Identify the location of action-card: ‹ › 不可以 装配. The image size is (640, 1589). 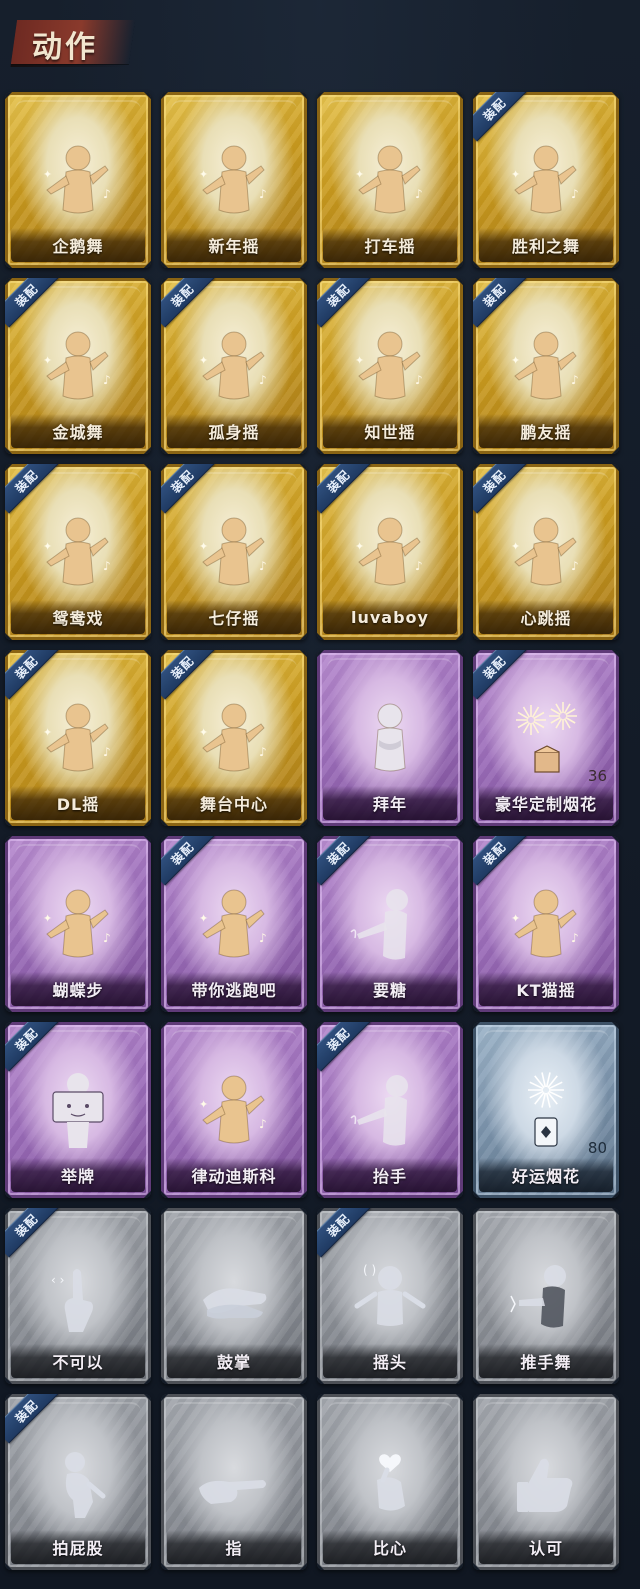
(78, 1296).